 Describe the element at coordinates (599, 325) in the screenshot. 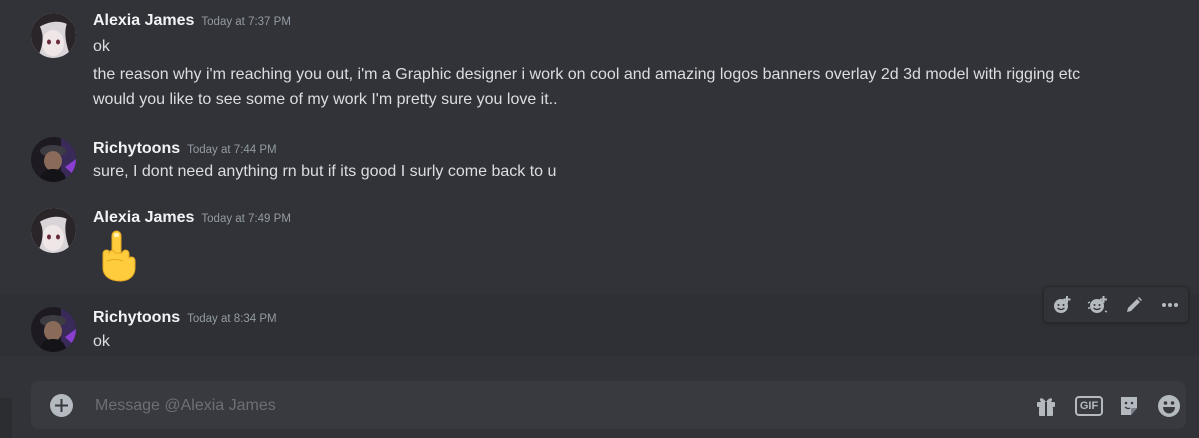

I see `message-group: Richytoons Today at 8:34 PM ok` at that location.